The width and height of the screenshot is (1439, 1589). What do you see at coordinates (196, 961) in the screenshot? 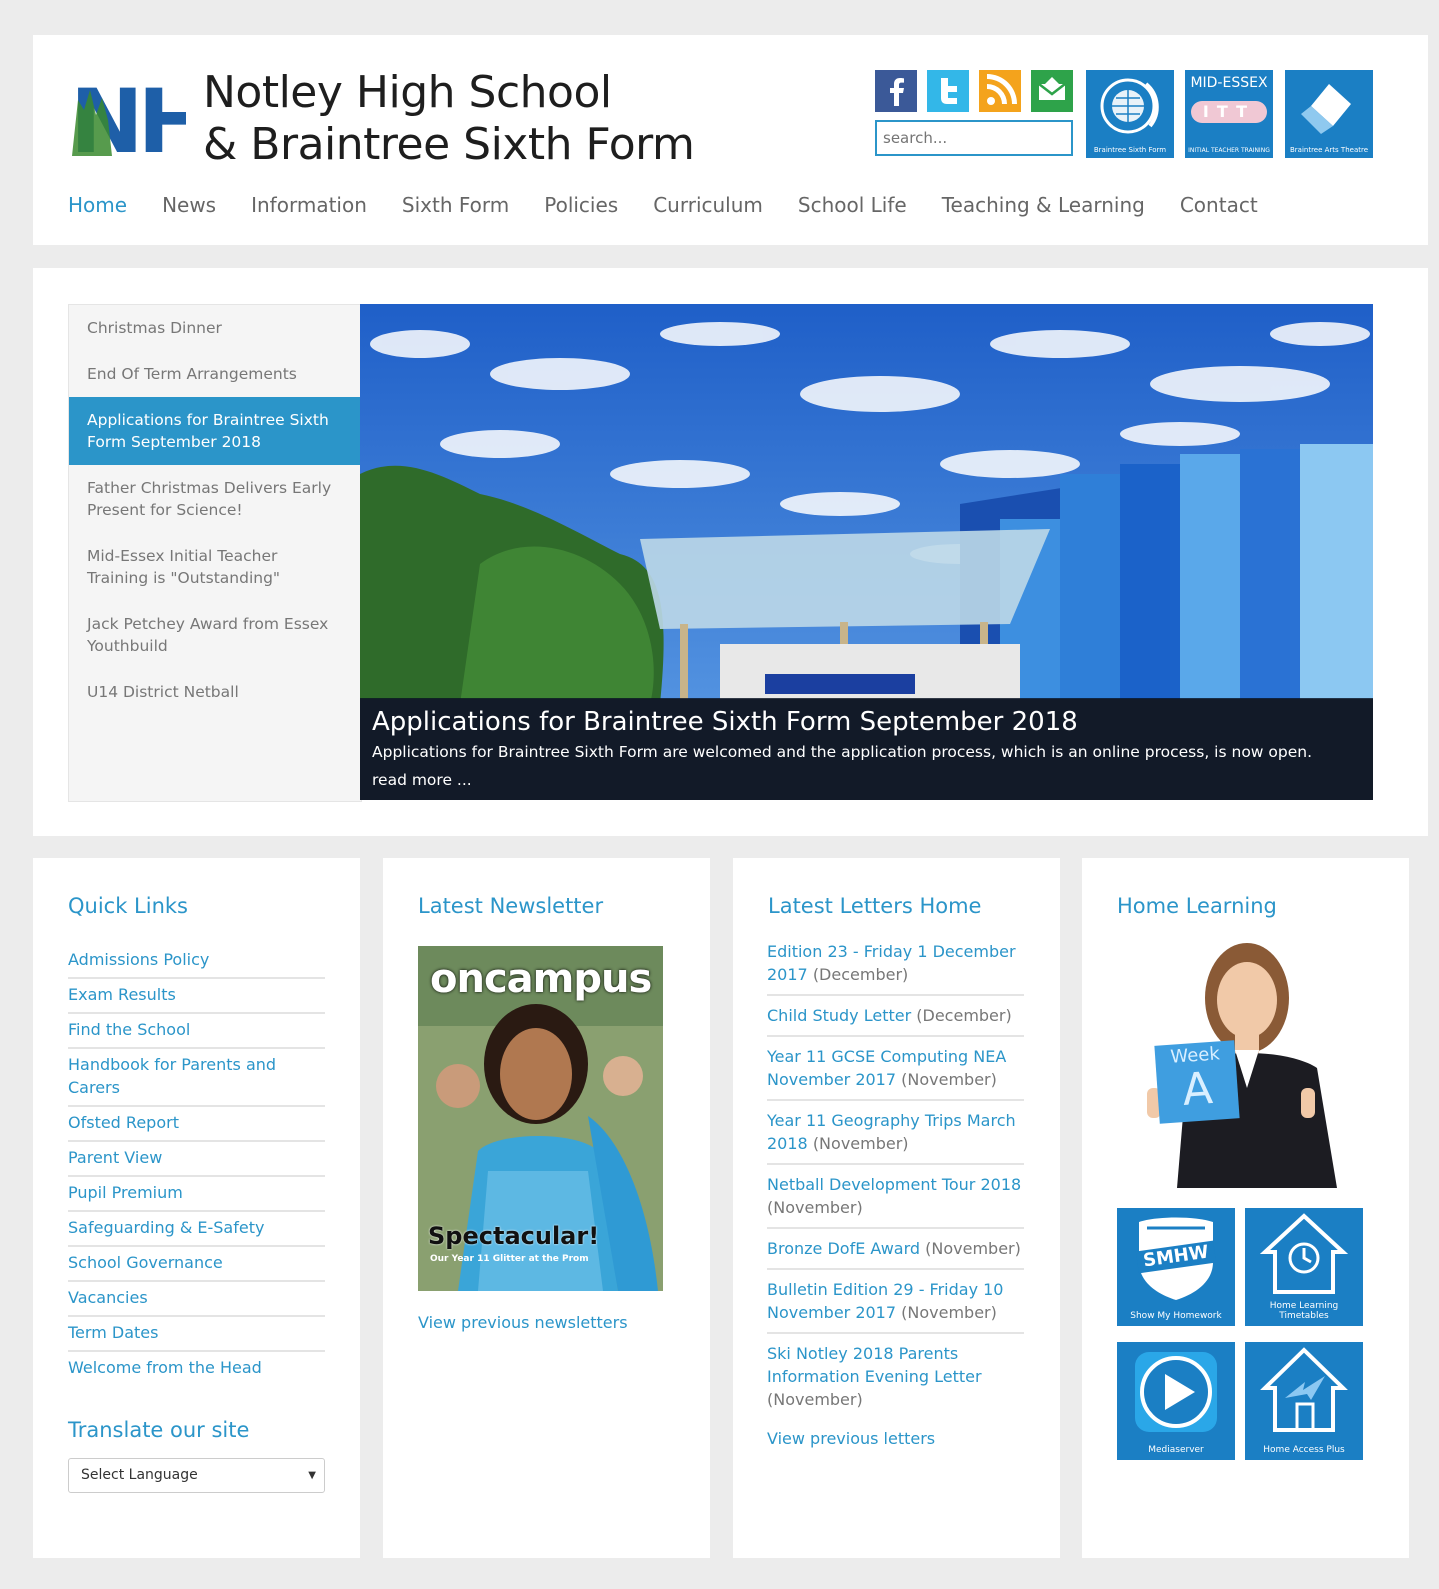
I see `quick-link: Admissions Policy` at bounding box center [196, 961].